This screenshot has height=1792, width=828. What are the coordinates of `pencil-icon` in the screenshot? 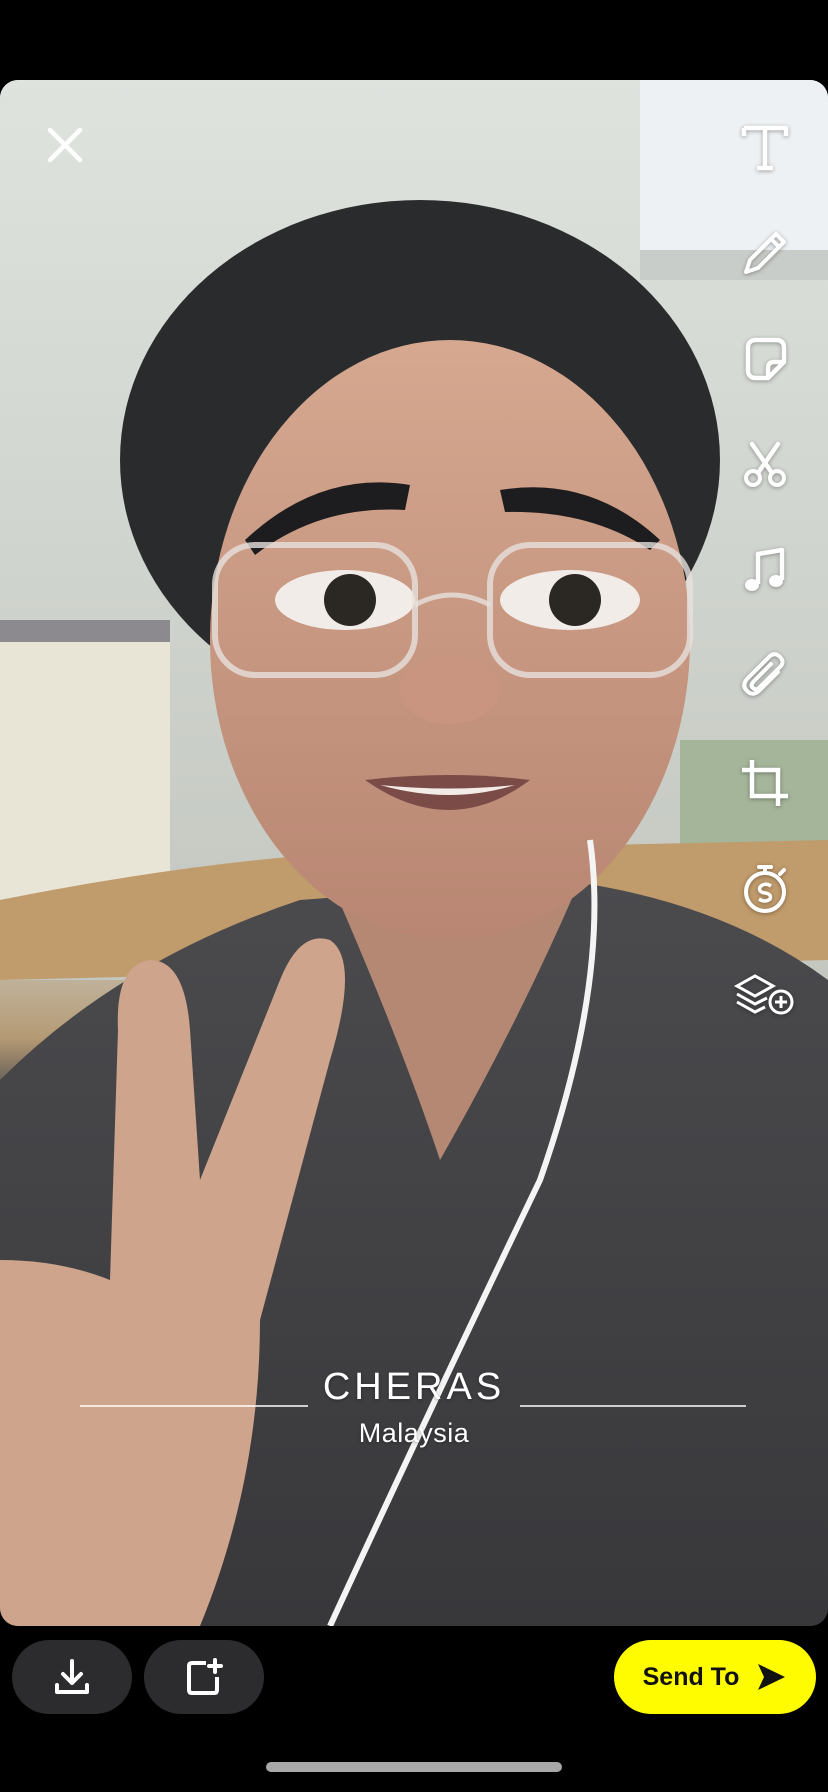 It's located at (765, 253).